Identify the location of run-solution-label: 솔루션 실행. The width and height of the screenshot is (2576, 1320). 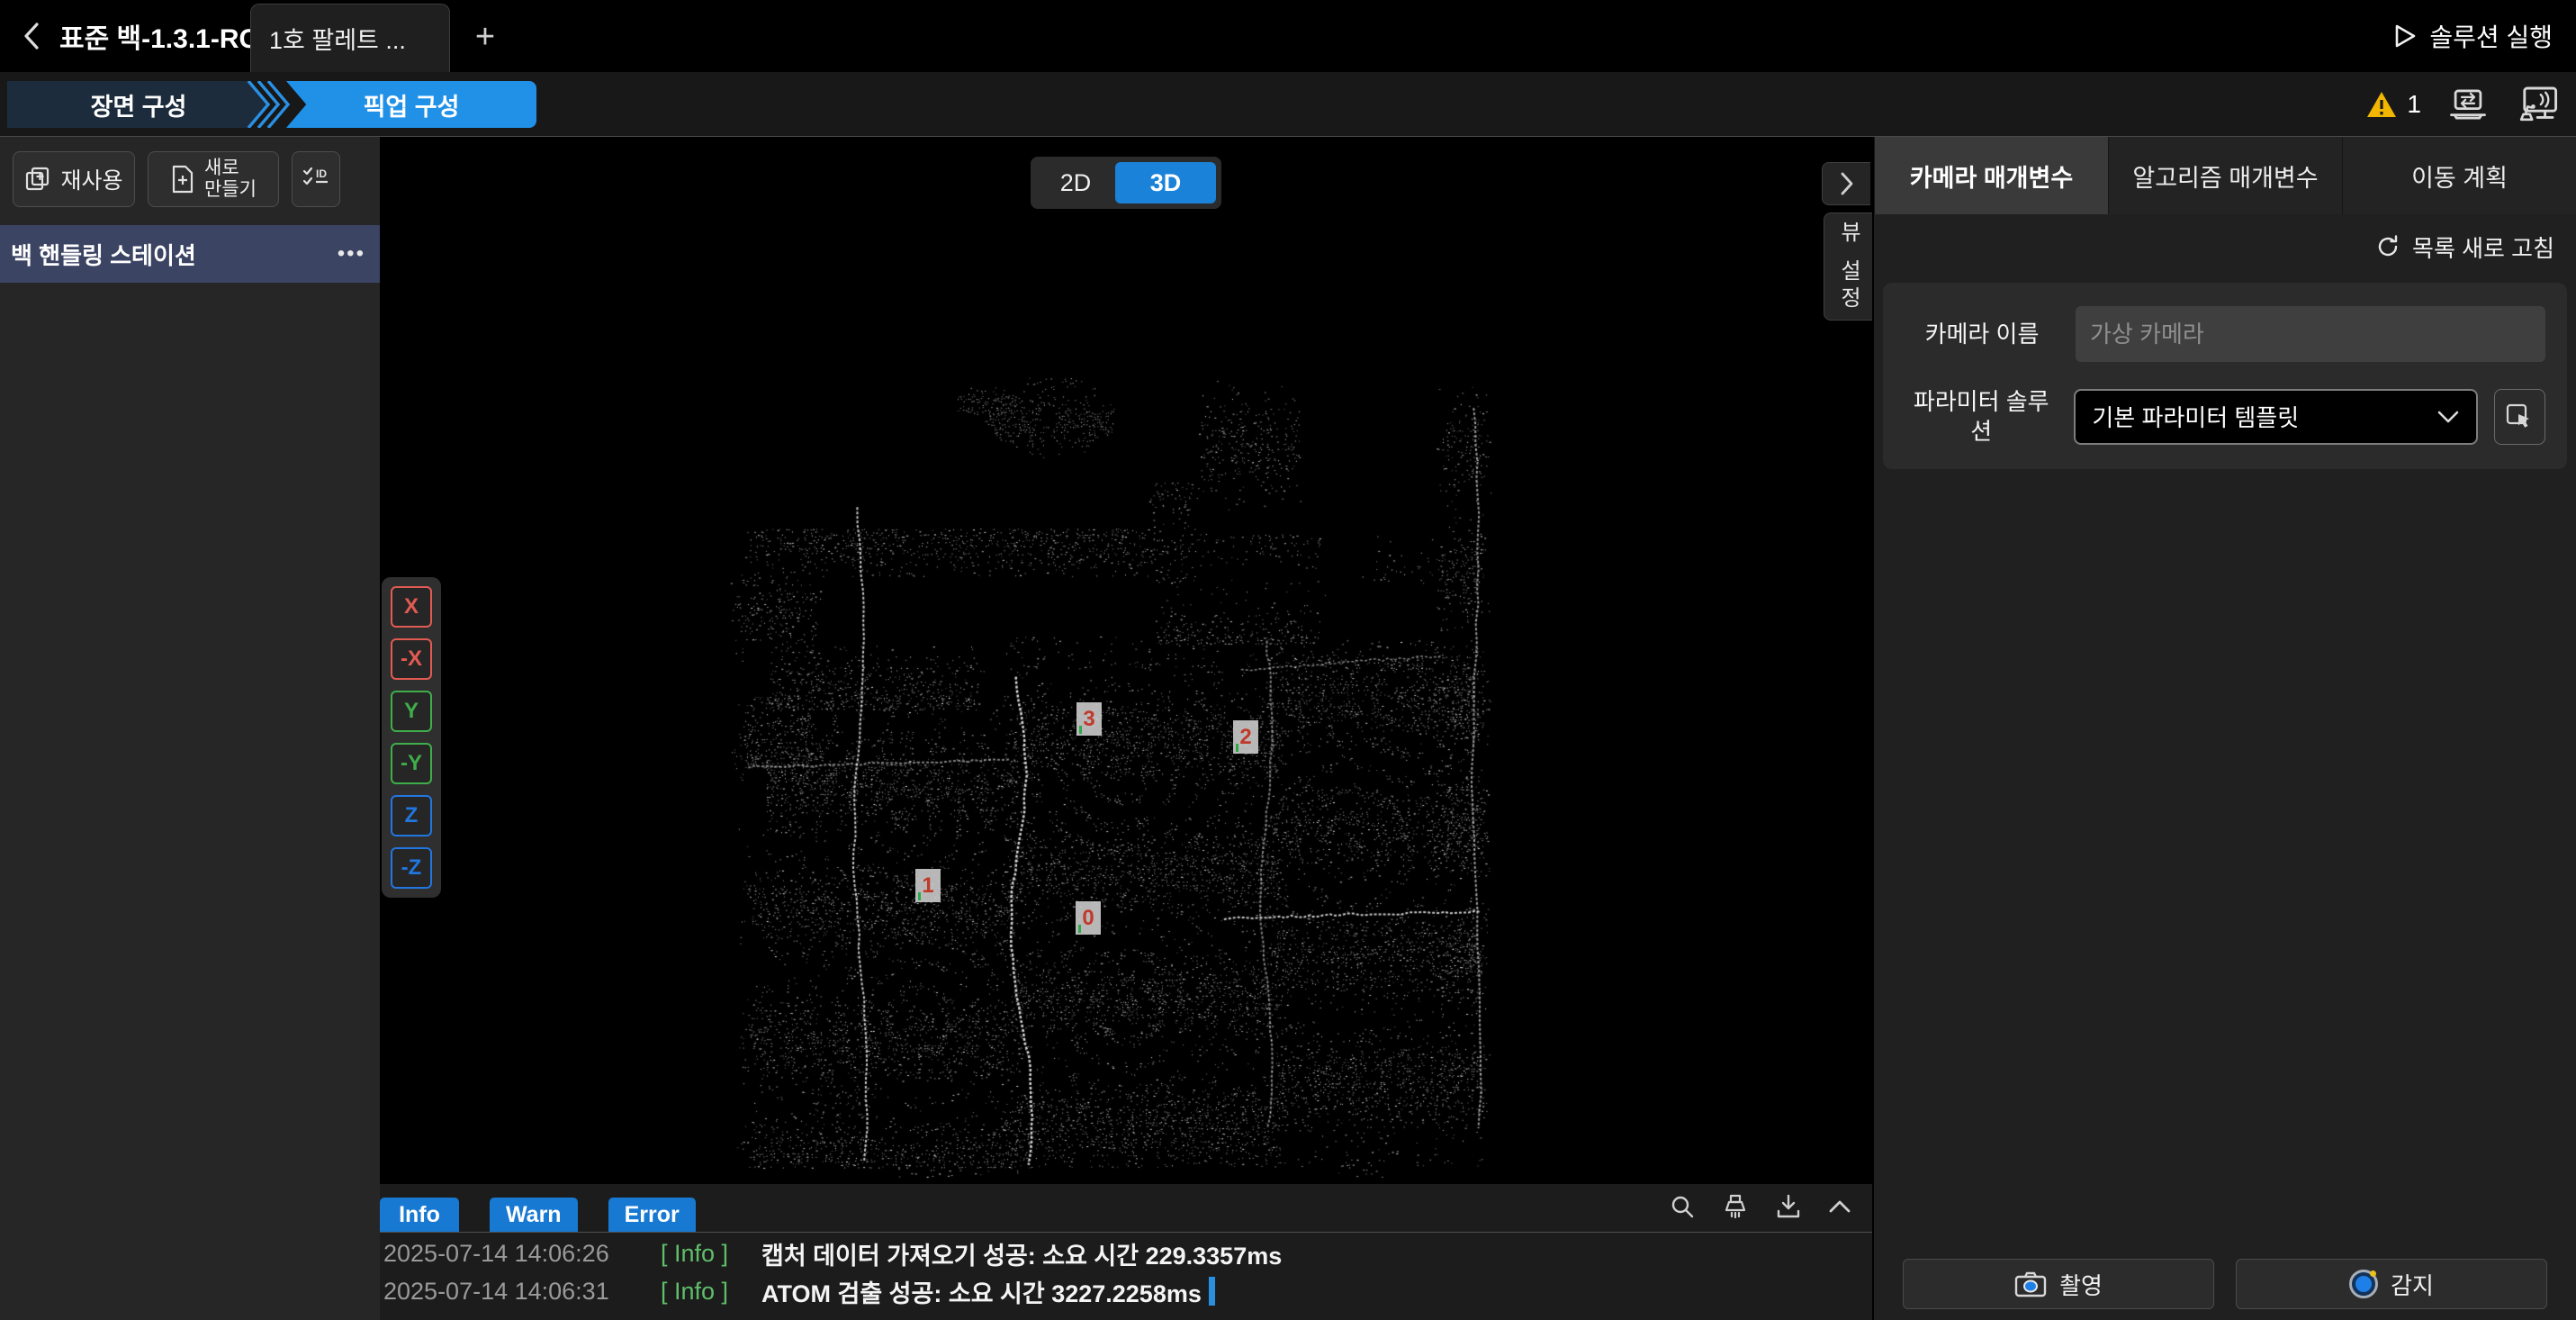
(2491, 37).